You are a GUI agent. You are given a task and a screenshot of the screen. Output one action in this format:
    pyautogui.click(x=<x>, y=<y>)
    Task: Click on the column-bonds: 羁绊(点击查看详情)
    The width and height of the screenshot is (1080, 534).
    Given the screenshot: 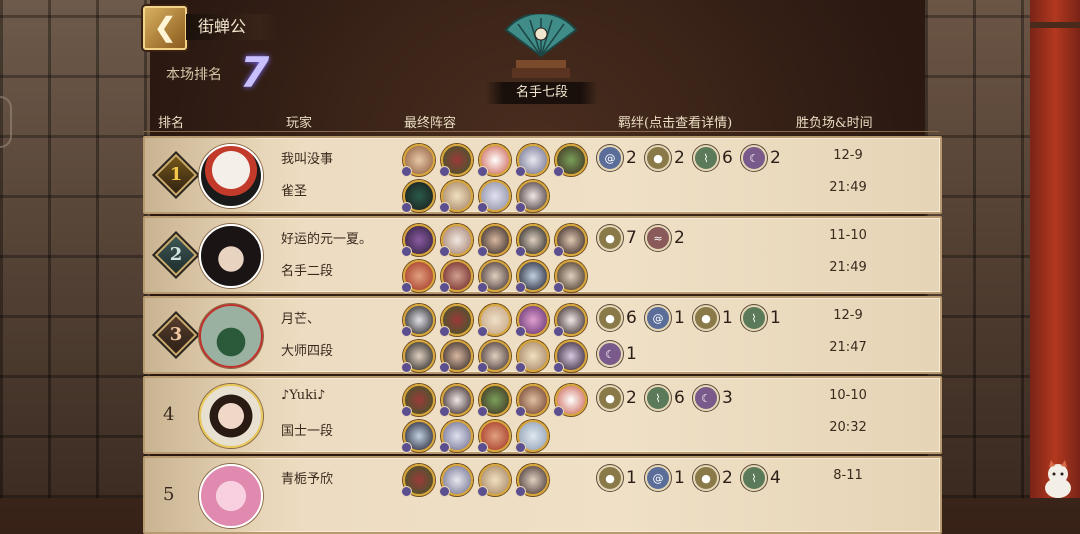 What is the action you would take?
    pyautogui.click(x=675, y=123)
    